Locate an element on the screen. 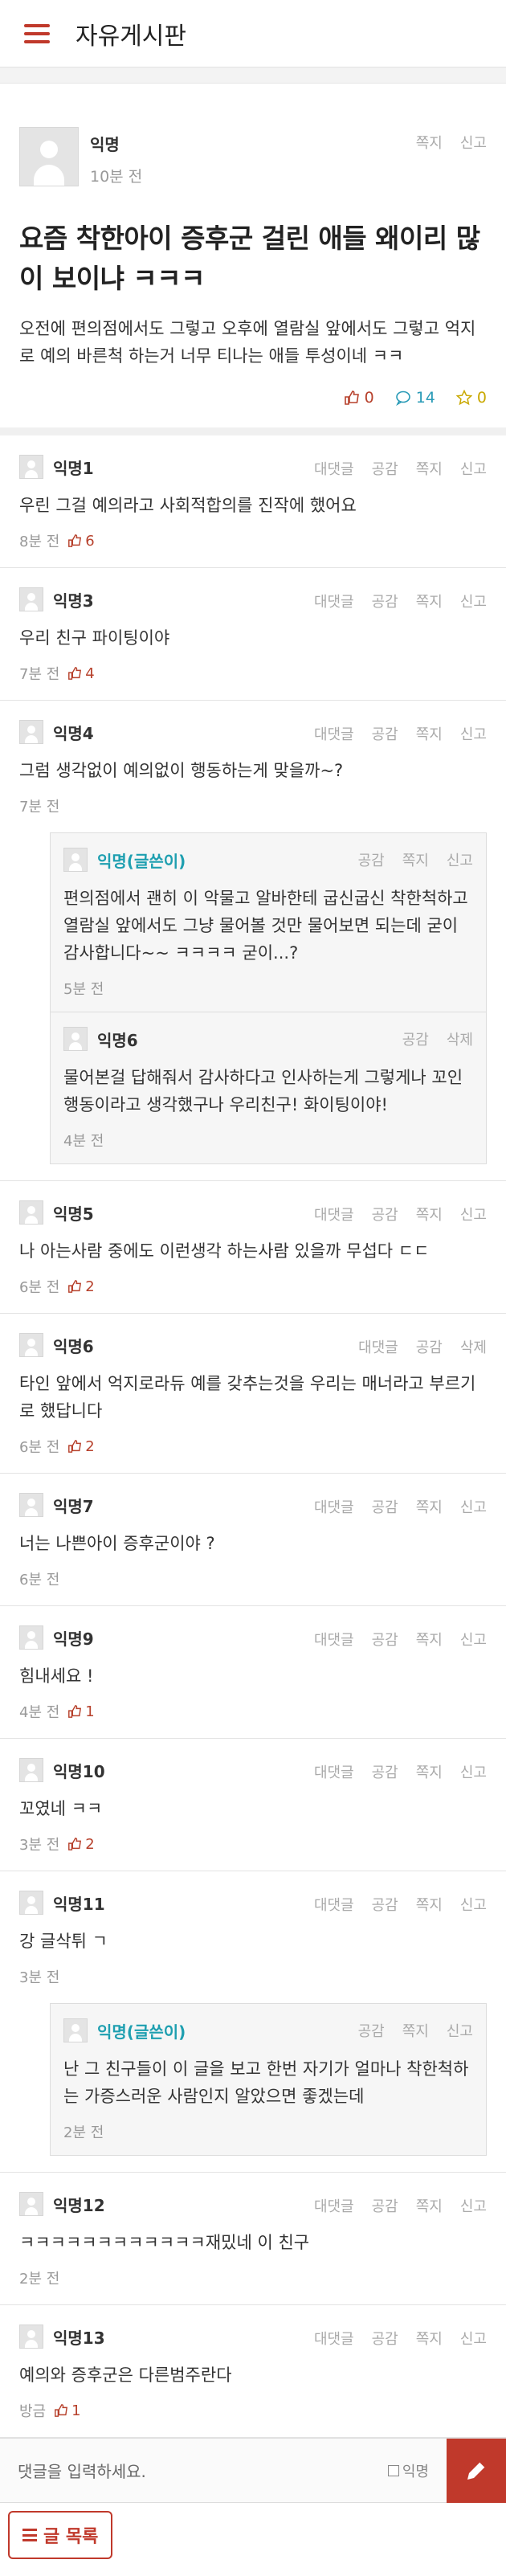 The height and width of the screenshot is (2576, 506). comment-author: 익명9 is located at coordinates (73, 1639).